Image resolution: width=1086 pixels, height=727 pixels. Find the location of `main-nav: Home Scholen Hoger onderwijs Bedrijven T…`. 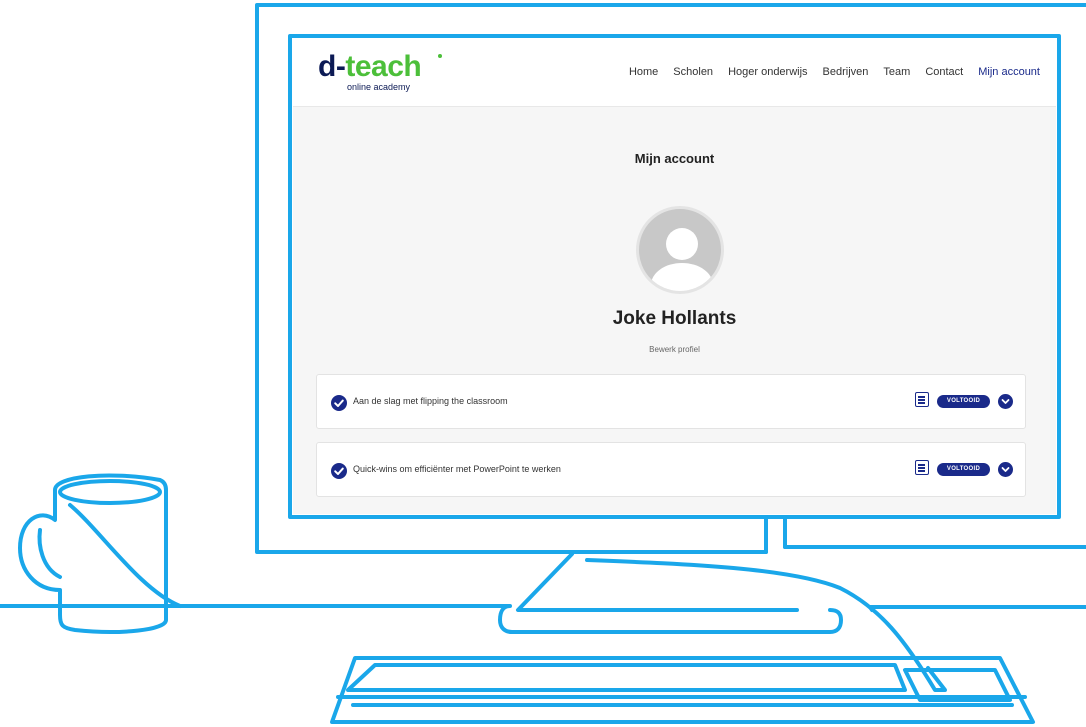

main-nav: Home Scholen Hoger onderwijs Bedrijven T… is located at coordinates (834, 72).